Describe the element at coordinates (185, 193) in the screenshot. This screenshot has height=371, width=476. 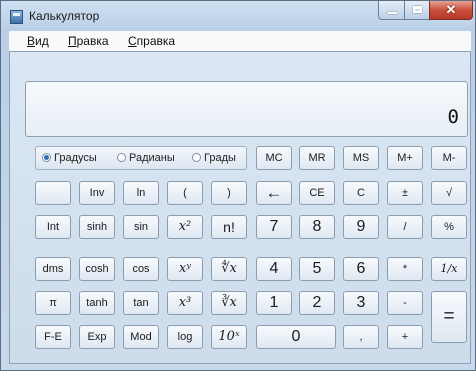
I see `left-paren-button: (` at that location.